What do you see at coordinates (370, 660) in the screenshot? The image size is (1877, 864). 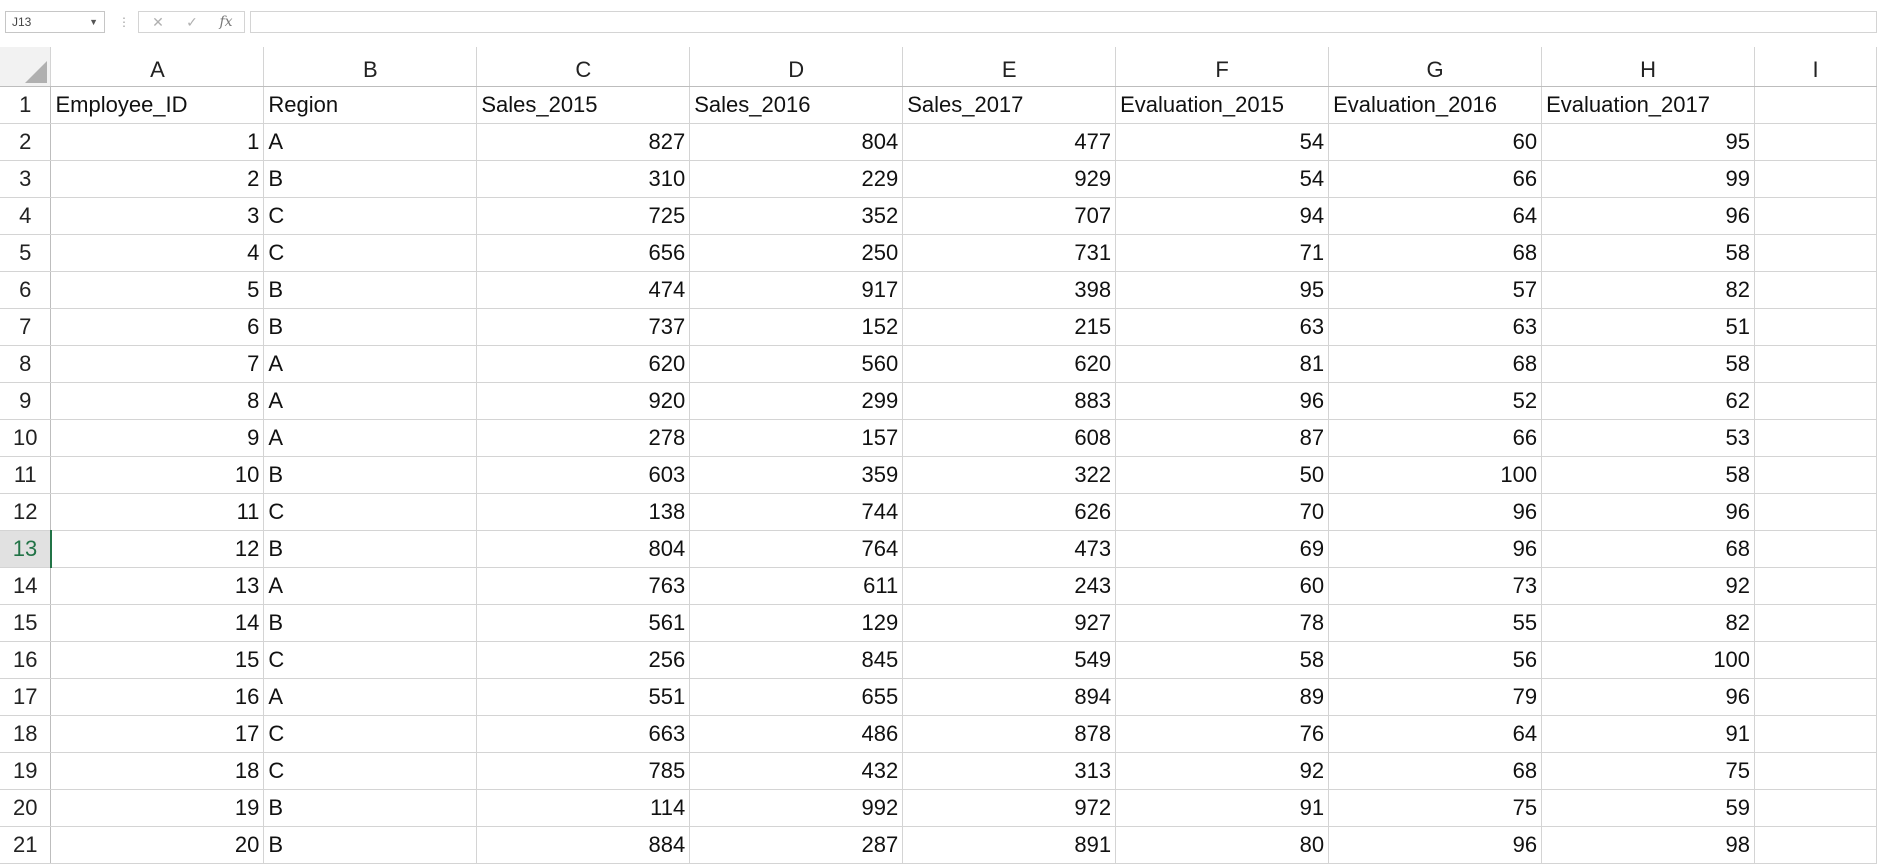 I see `cell-b16: C` at bounding box center [370, 660].